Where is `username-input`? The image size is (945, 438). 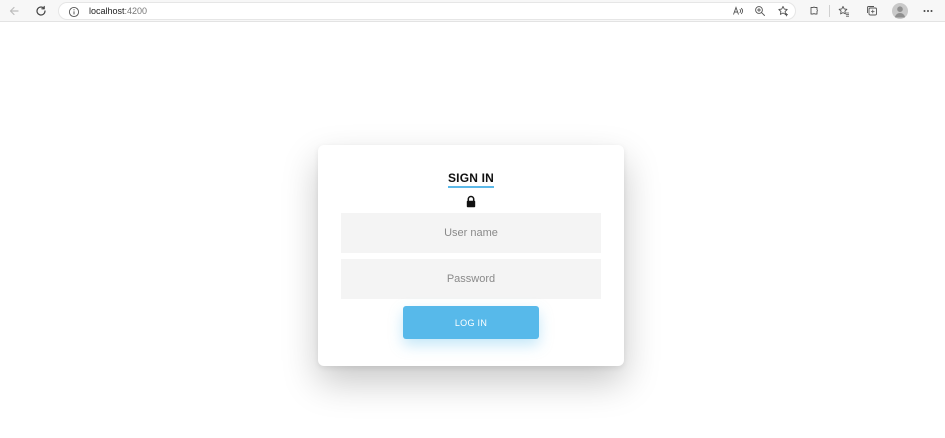
username-input is located at coordinates (471, 233).